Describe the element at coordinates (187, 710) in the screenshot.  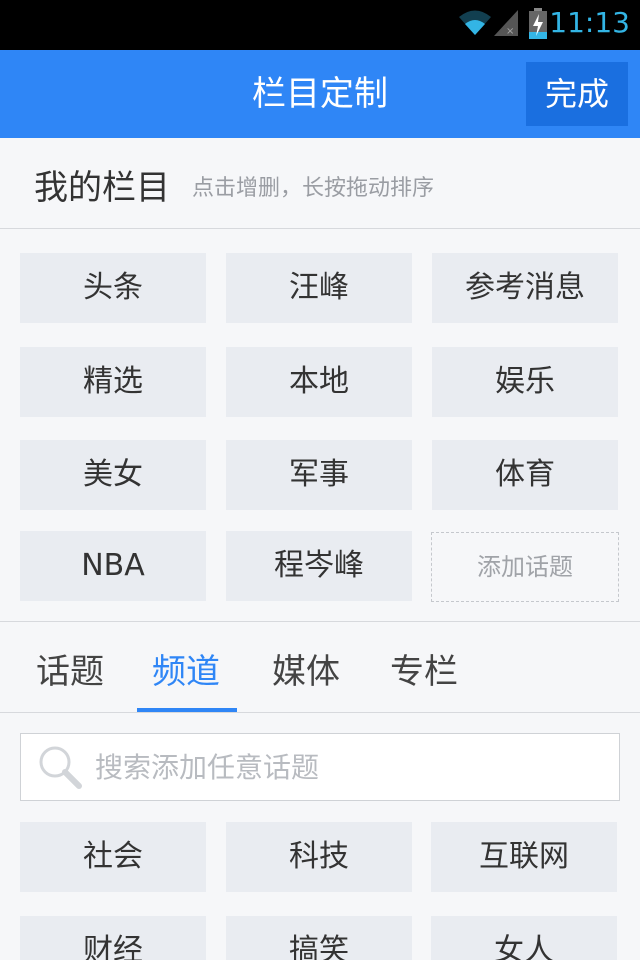
I see `active-tab-indicator` at that location.